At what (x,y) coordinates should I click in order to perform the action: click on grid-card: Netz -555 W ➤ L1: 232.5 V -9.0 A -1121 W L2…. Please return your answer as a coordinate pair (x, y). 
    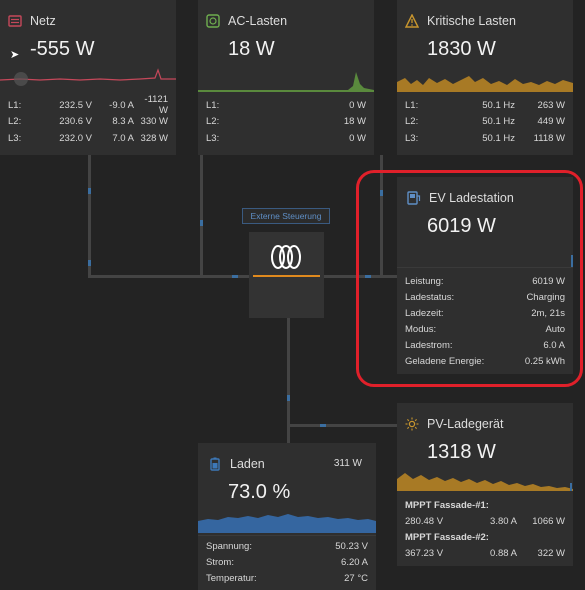
    Looking at the image, I should click on (88, 77).